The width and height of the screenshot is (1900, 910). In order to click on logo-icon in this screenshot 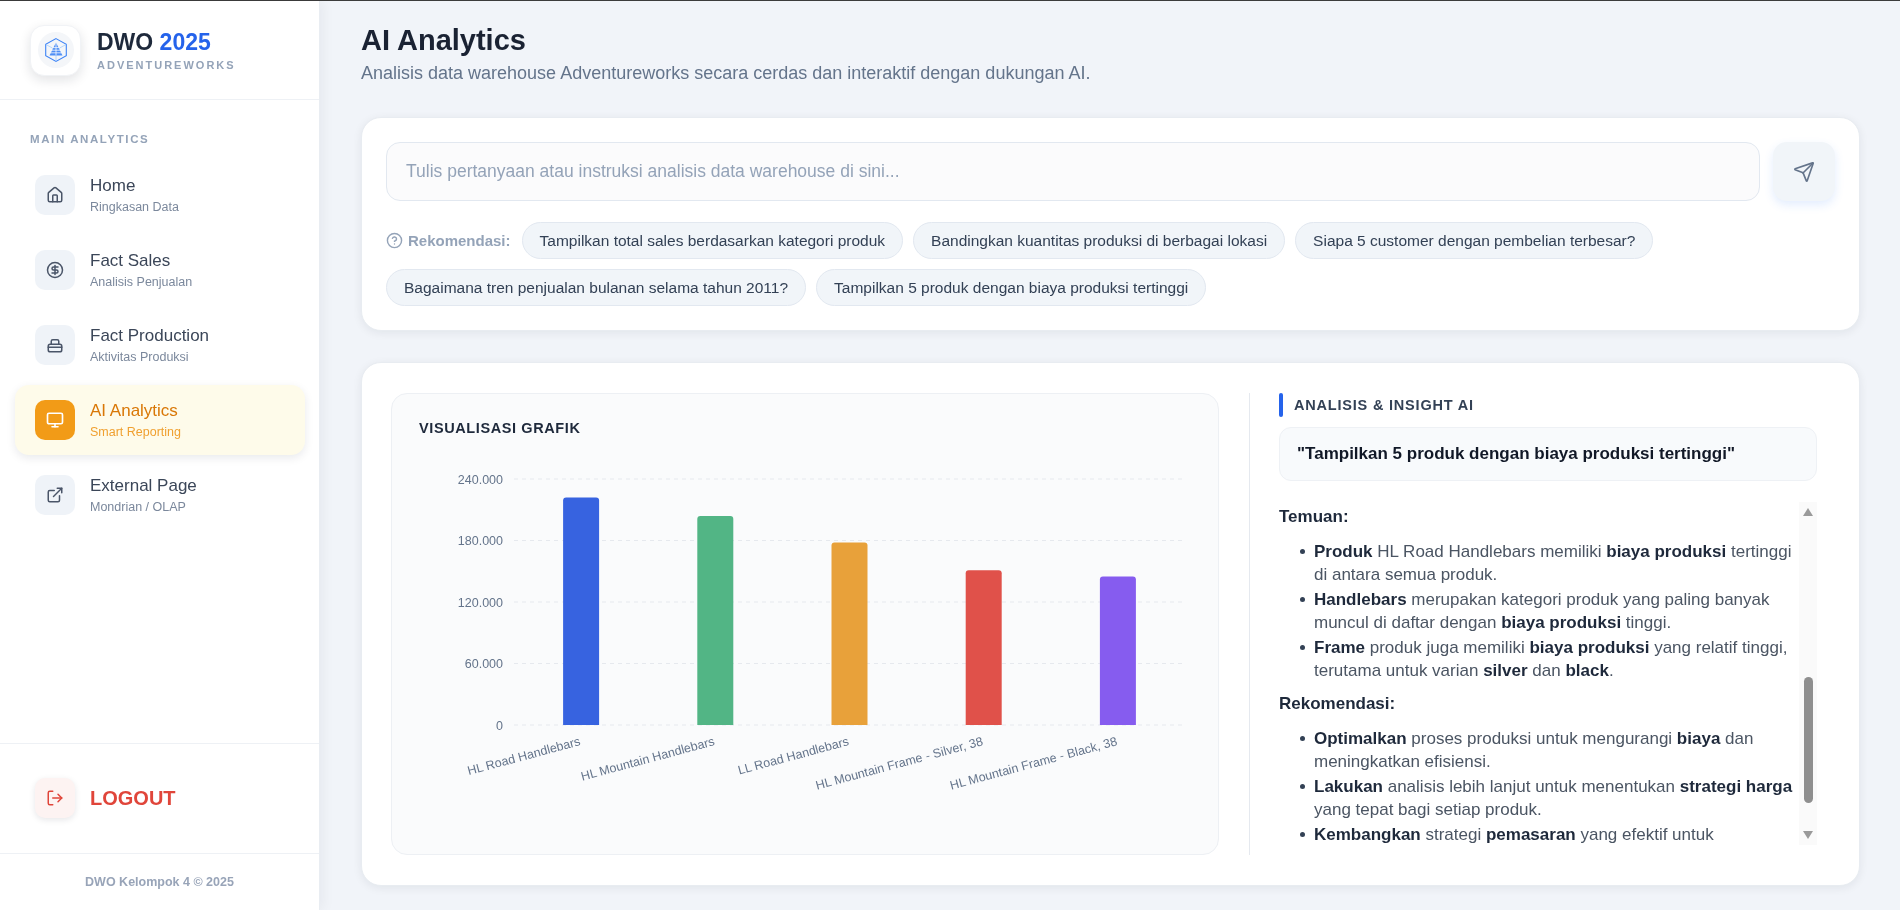, I will do `click(55, 50)`.